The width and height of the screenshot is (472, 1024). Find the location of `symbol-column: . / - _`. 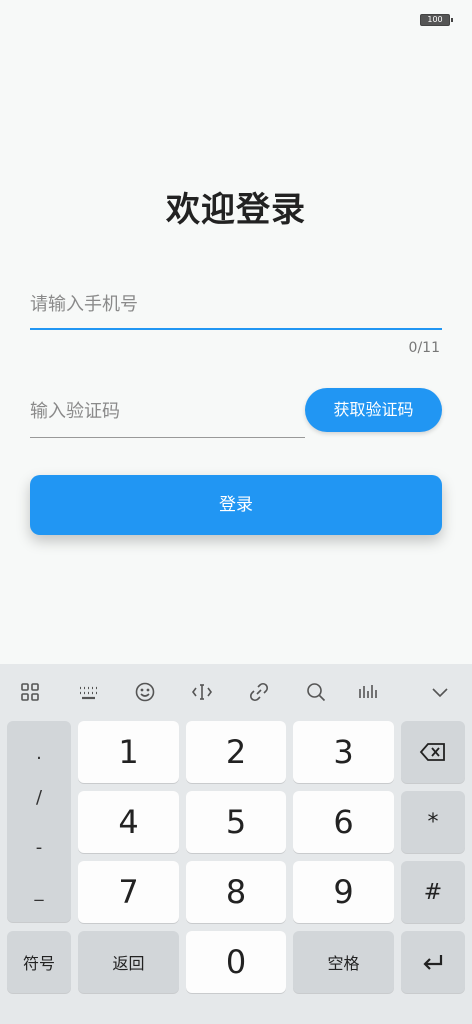

symbol-column: . / - _ is located at coordinates (39, 821).